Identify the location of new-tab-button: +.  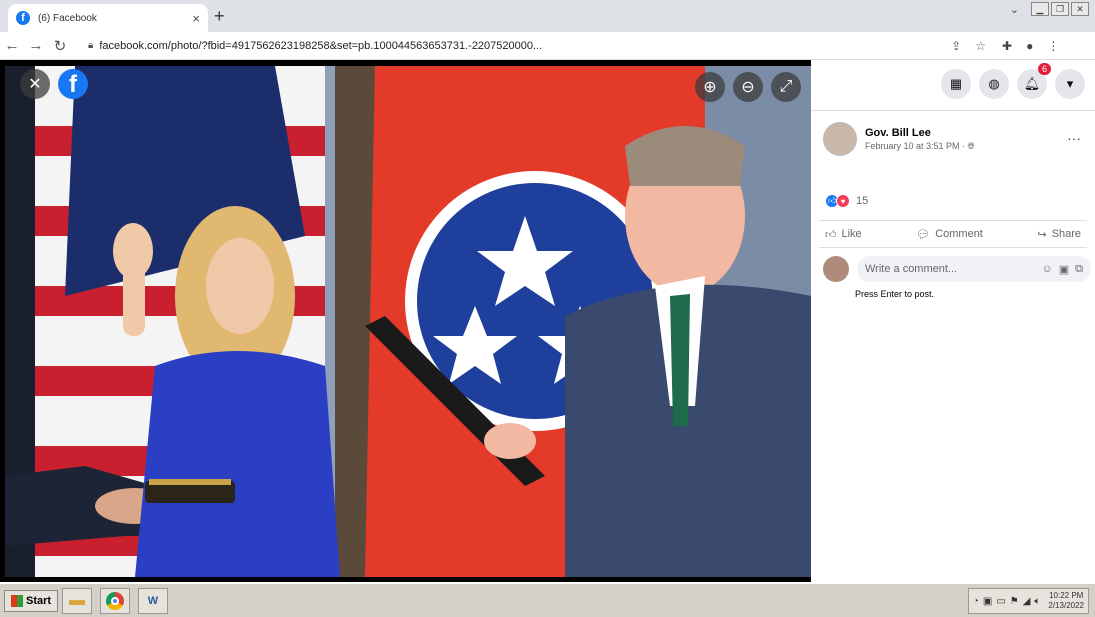
(219, 16).